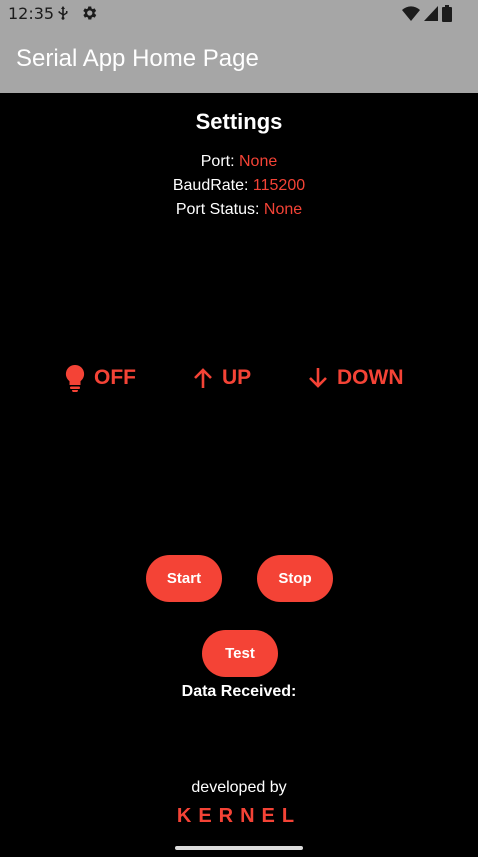 This screenshot has height=857, width=478. What do you see at coordinates (447, 13) in the screenshot?
I see `battery-icon` at bounding box center [447, 13].